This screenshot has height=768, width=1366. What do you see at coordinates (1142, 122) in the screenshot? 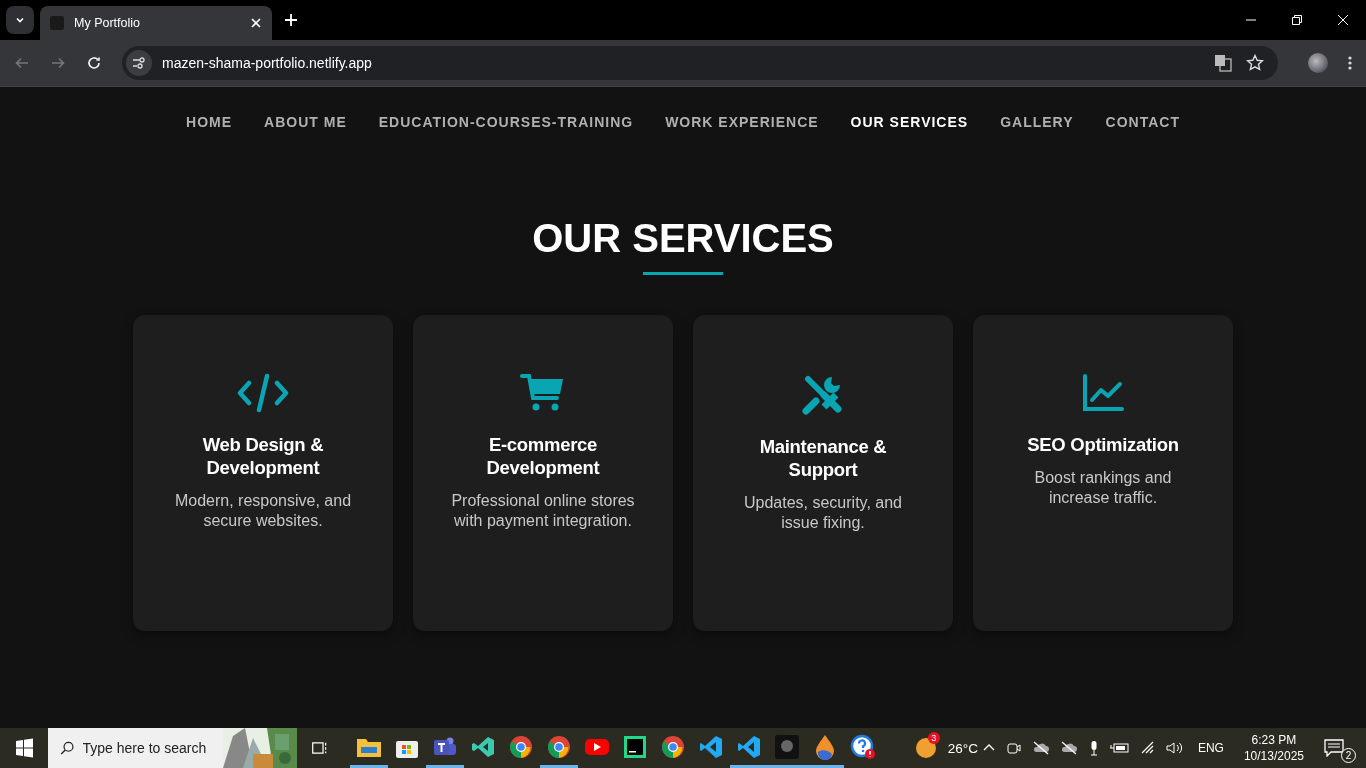
I see `nav-link: CONTACT` at bounding box center [1142, 122].